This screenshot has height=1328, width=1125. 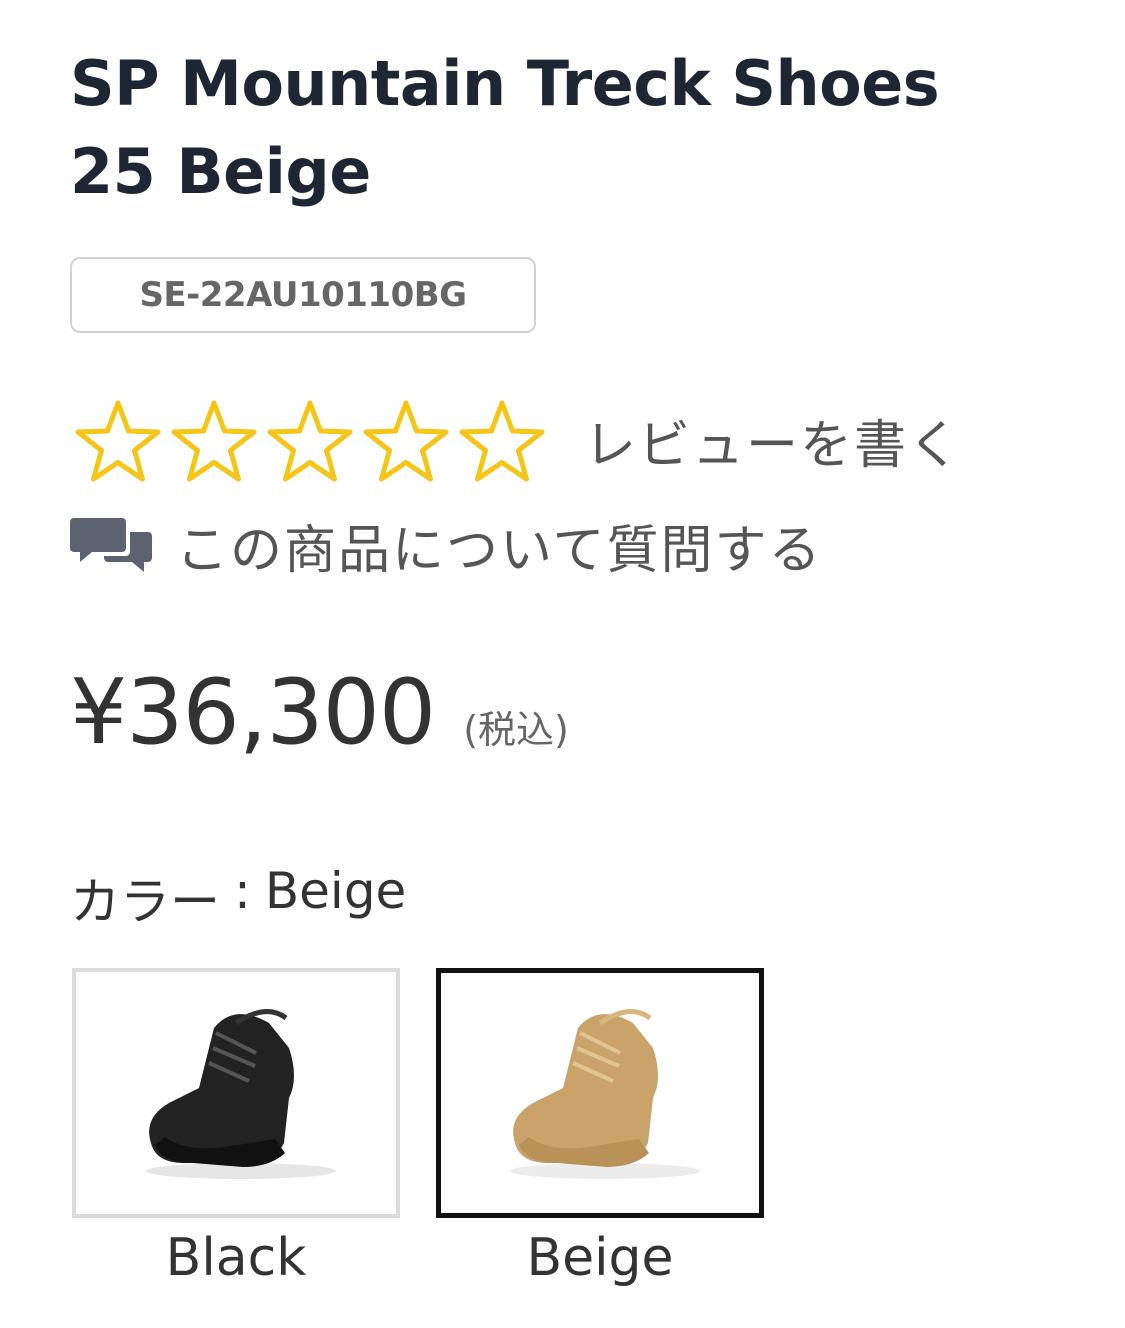 I want to click on color-label: カラー, so click(x=145, y=902).